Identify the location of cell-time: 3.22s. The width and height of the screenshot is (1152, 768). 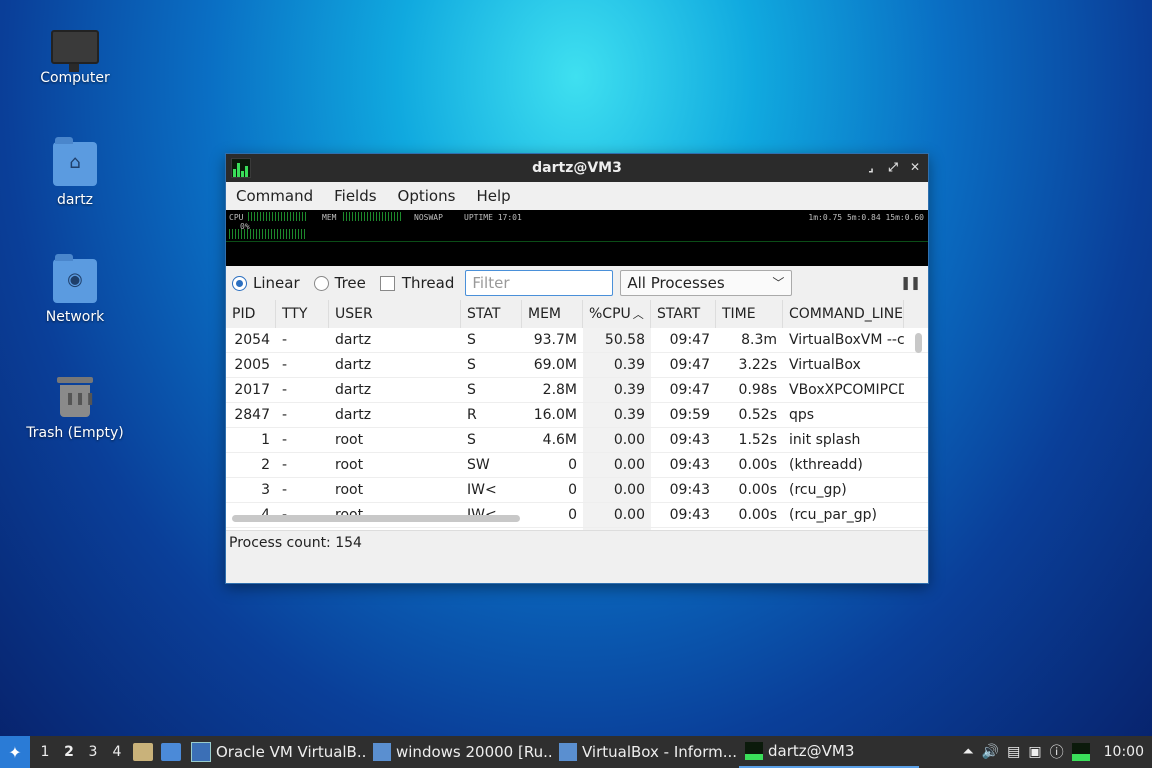
(757, 365).